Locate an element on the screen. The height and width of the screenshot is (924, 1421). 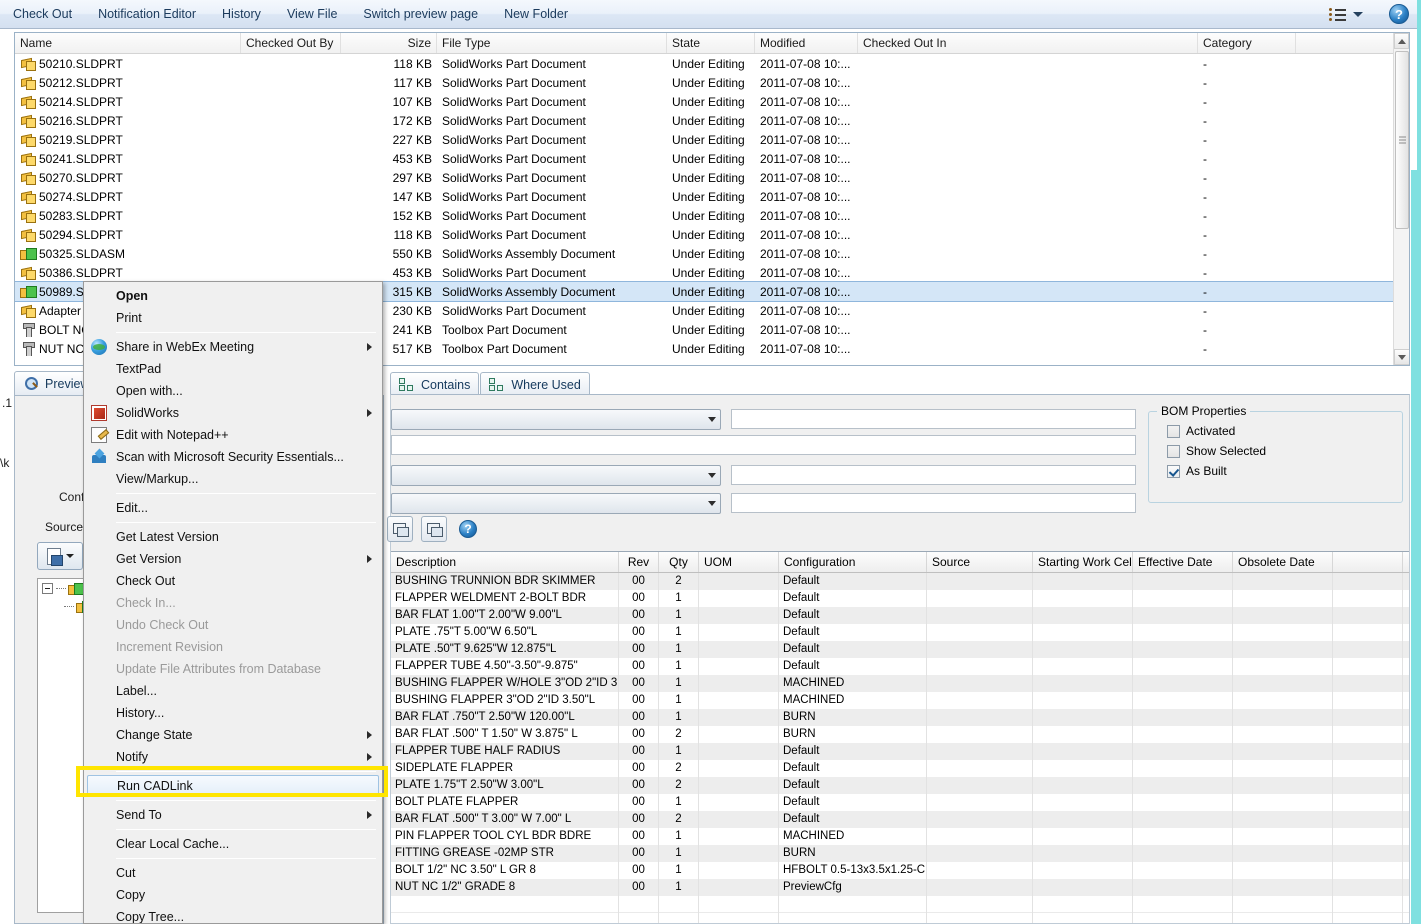
tree-collapse-icon is located at coordinates (47, 588).